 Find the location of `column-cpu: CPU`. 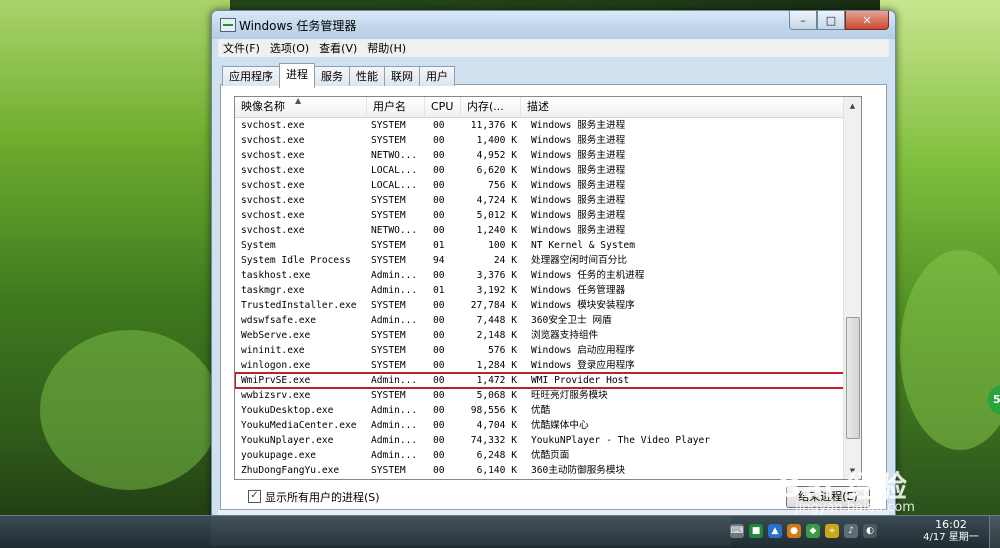

column-cpu: CPU is located at coordinates (443, 107).